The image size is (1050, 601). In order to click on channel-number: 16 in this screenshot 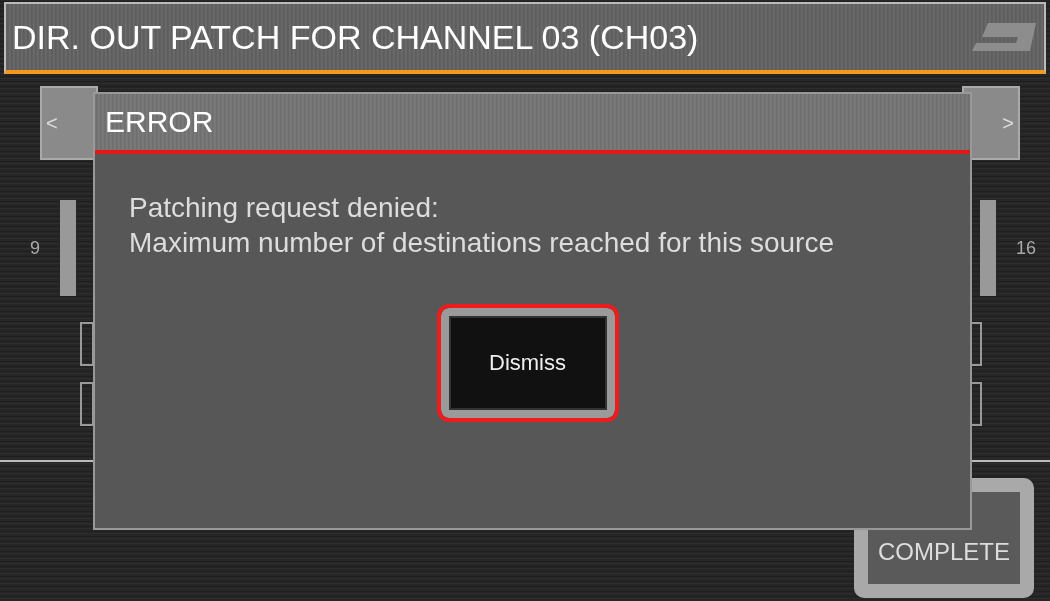, I will do `click(1025, 248)`.